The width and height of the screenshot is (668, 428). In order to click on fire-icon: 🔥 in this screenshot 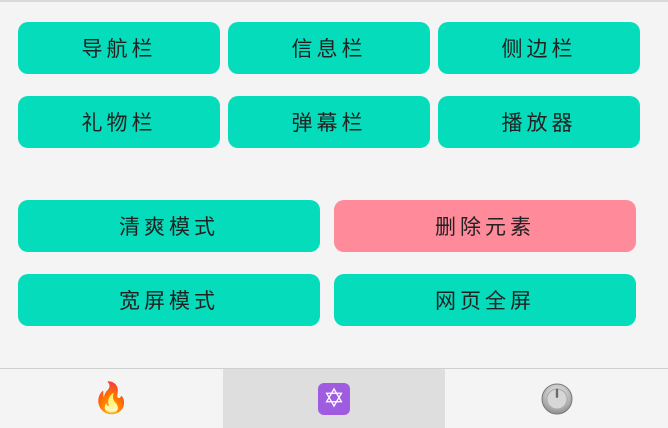, I will do `click(111, 398)`.